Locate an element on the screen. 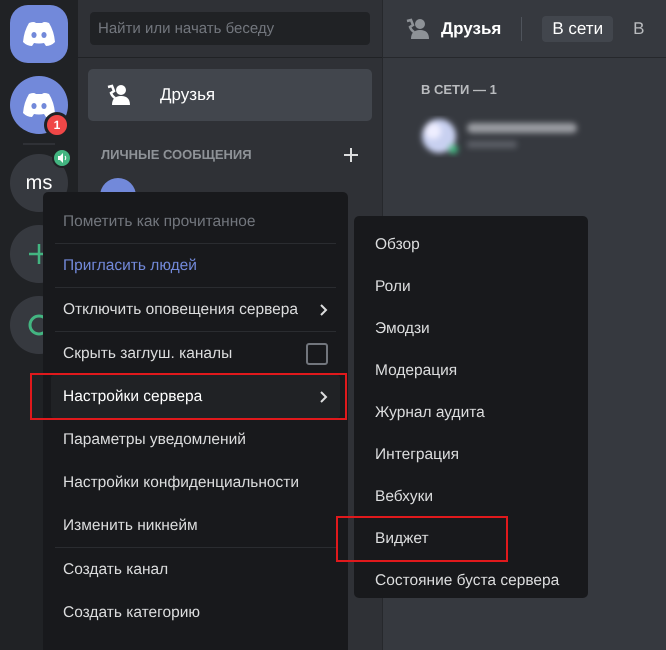 The image size is (666, 650). checkbox is located at coordinates (317, 353).